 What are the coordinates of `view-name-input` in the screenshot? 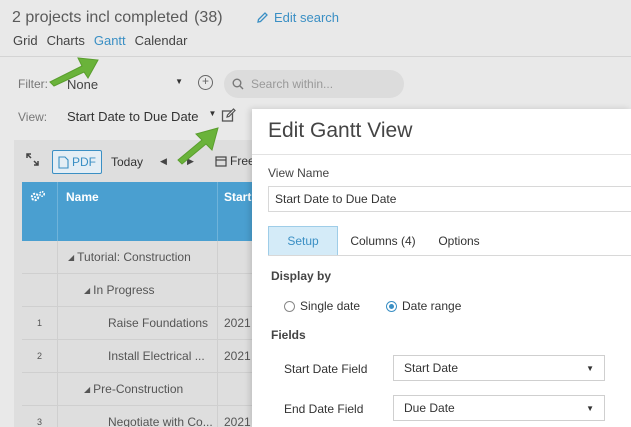 It's located at (449, 199).